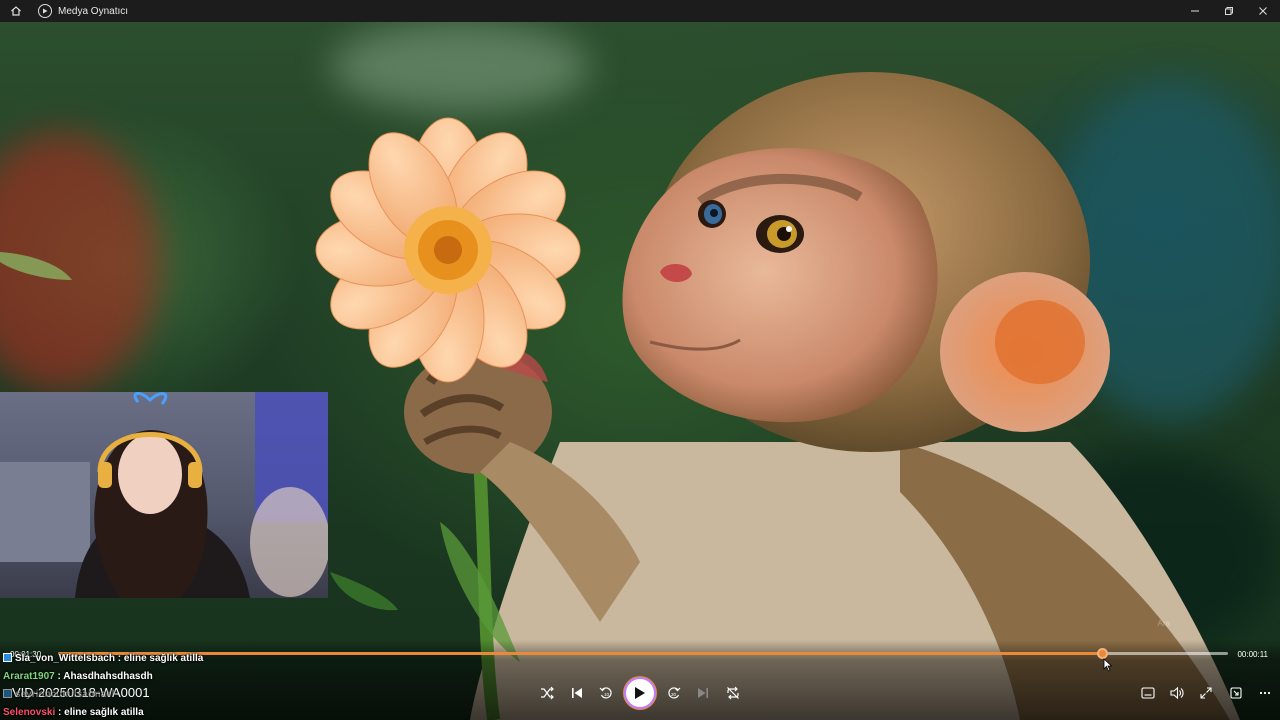  What do you see at coordinates (29, 712) in the screenshot?
I see `chat-username: Selenovski` at bounding box center [29, 712].